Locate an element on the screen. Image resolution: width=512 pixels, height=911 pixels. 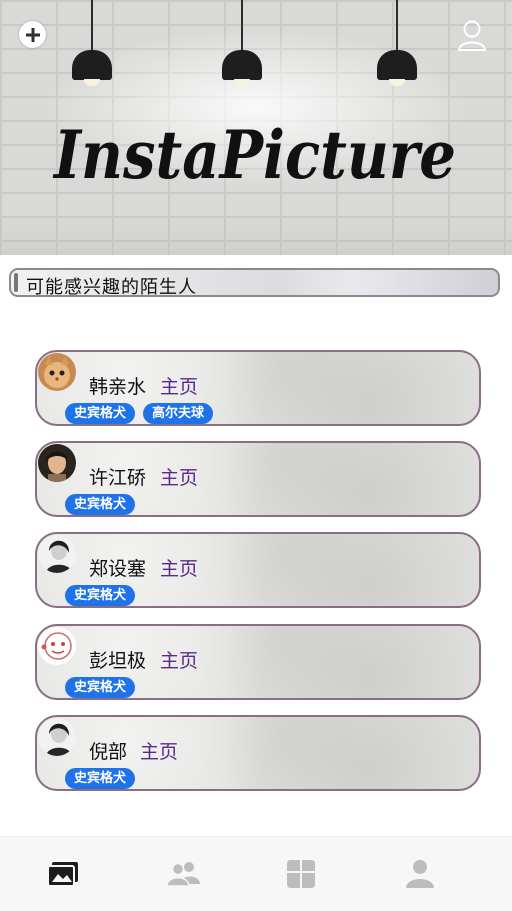
friends-icon is located at coordinates (183, 874).